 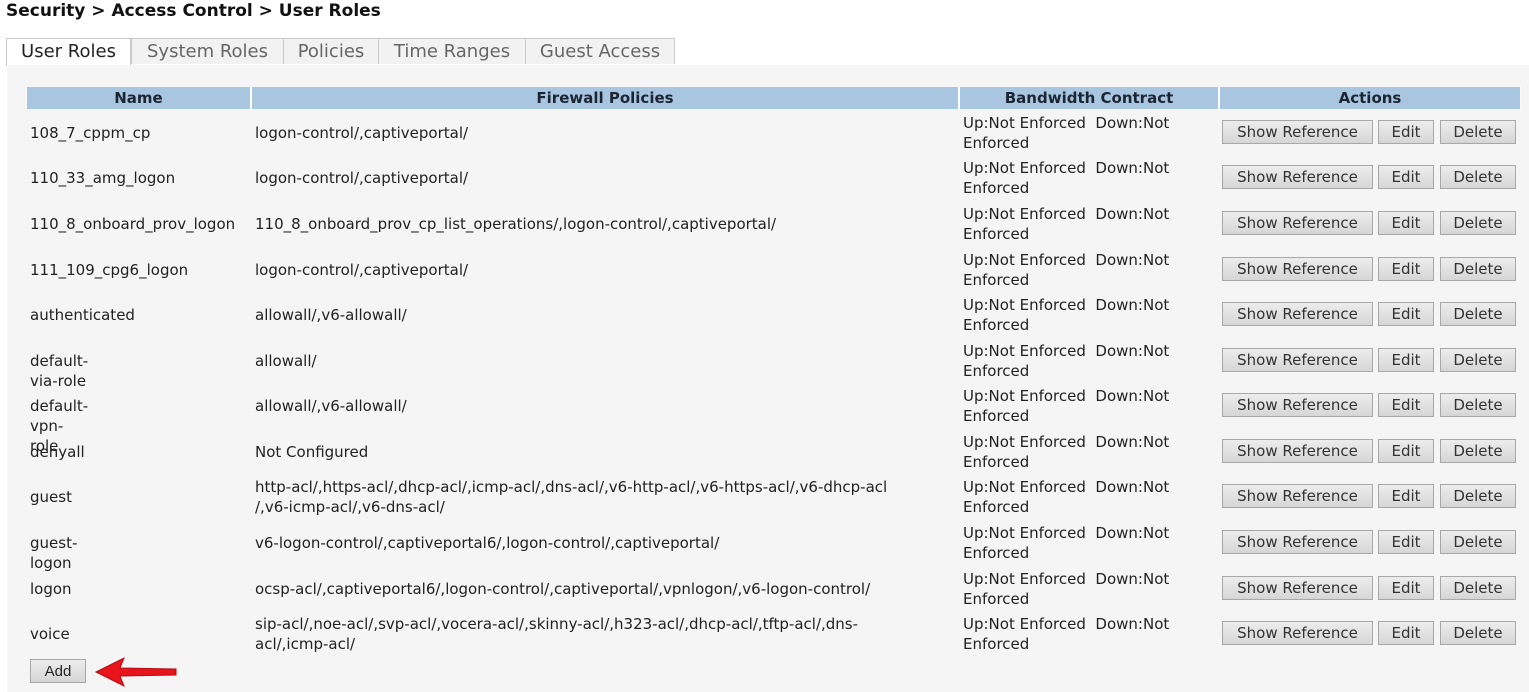 I want to click on tab-user-roles: User Roles, so click(x=68, y=52).